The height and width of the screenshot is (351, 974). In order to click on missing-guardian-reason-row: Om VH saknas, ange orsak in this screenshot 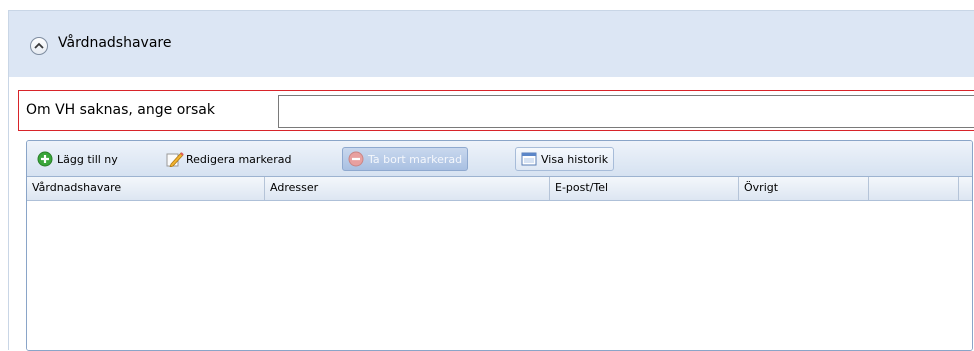, I will do `click(496, 110)`.